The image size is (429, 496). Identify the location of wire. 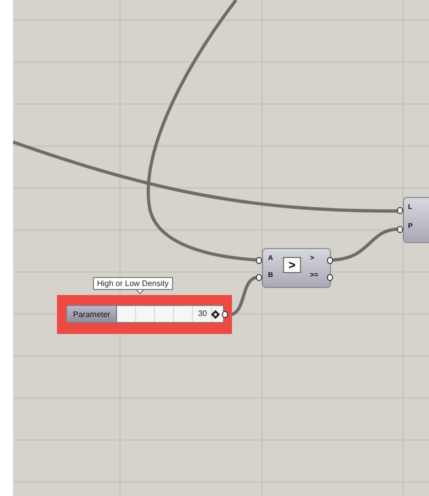
(243, 295).